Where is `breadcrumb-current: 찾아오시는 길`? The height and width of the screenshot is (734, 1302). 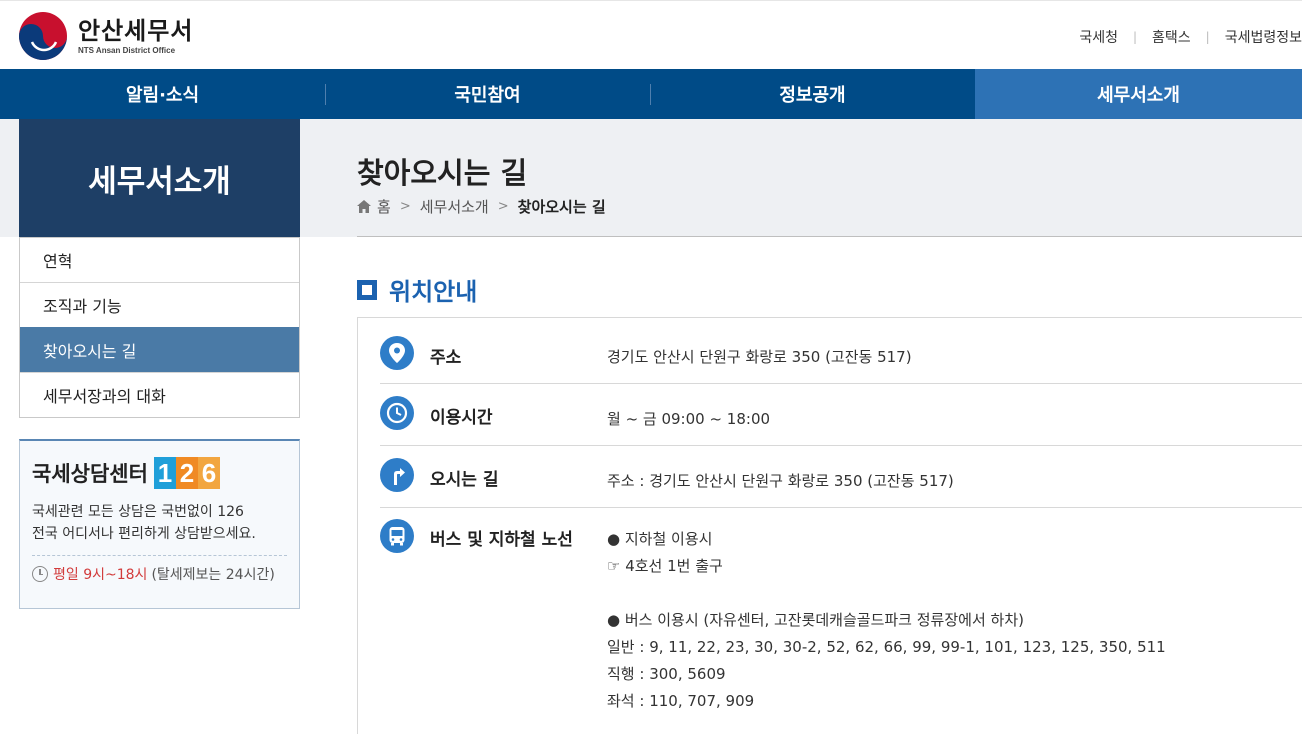 breadcrumb-current: 찾아오시는 길 is located at coordinates (561, 207).